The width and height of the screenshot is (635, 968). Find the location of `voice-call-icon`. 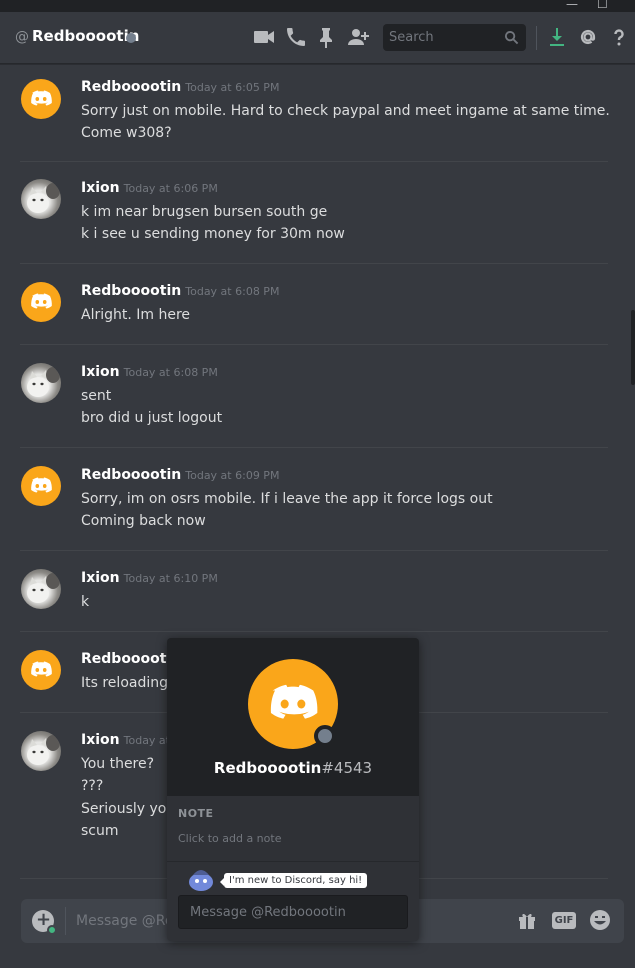

voice-call-icon is located at coordinates (296, 37).